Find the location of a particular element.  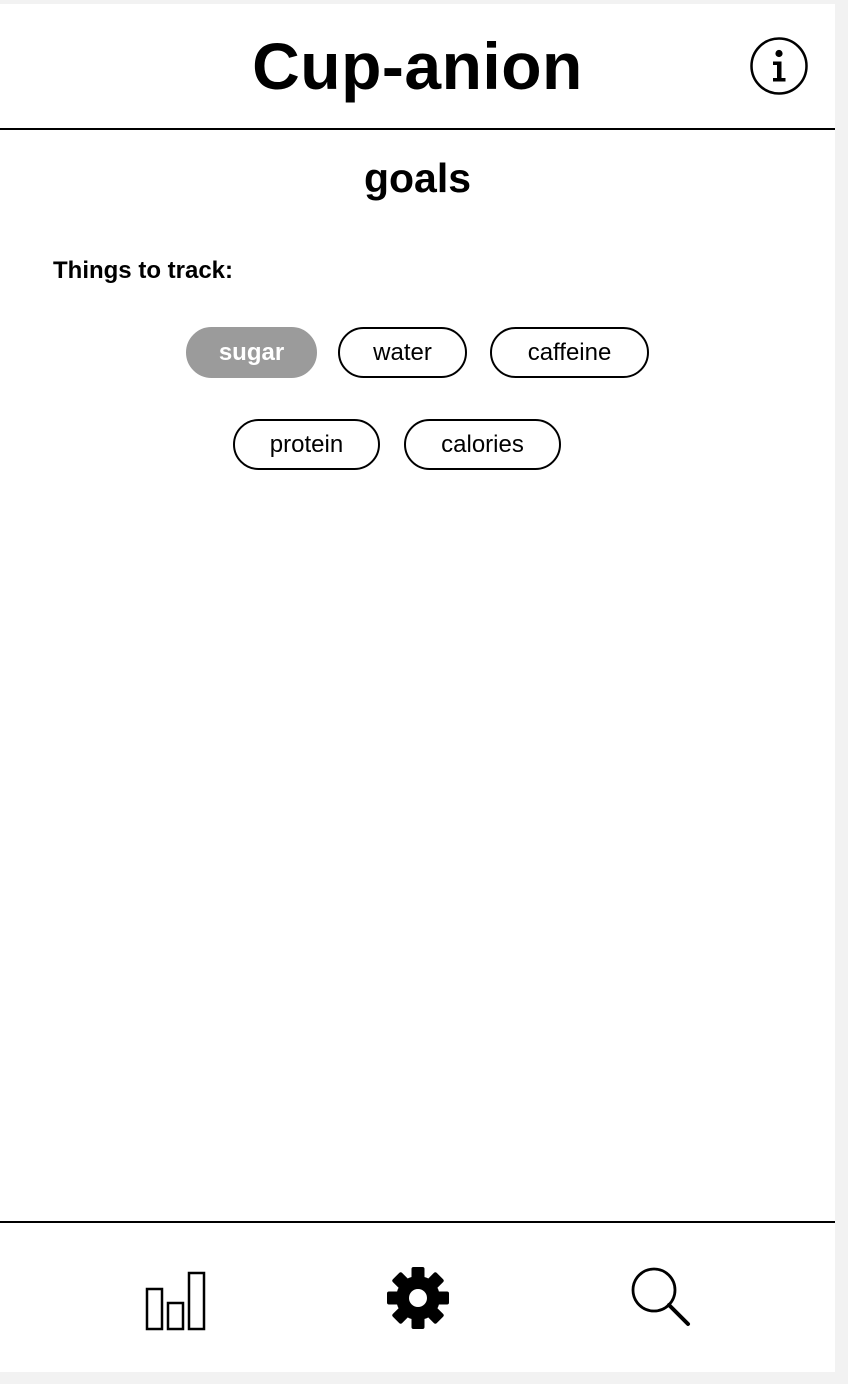

page-title: goals is located at coordinates (417, 178).